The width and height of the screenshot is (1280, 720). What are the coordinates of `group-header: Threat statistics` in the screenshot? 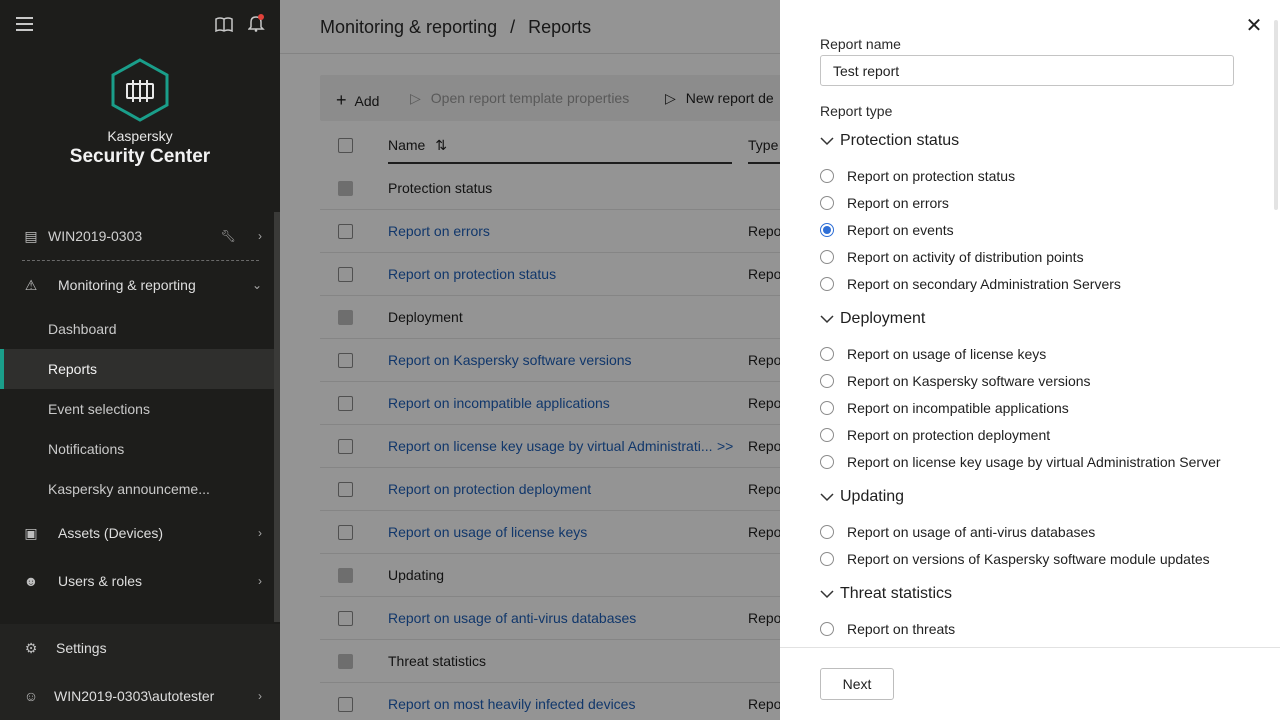 It's located at (886, 594).